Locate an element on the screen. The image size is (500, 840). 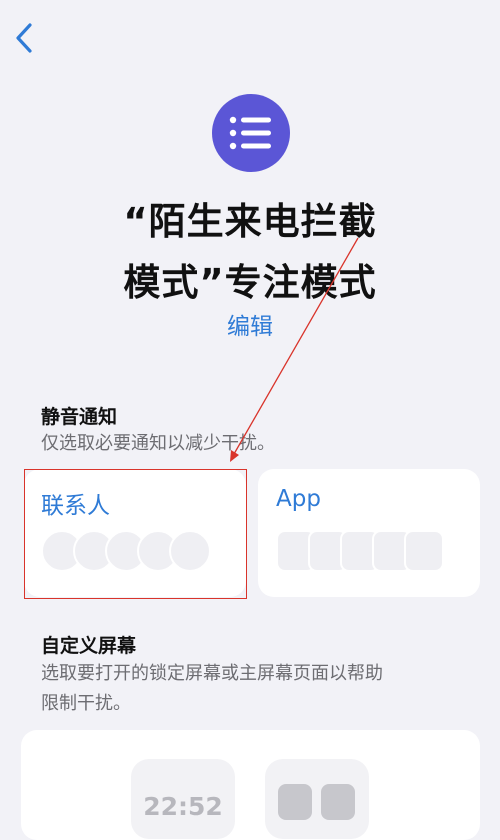
annotation-arrow is located at coordinates (294, 349).